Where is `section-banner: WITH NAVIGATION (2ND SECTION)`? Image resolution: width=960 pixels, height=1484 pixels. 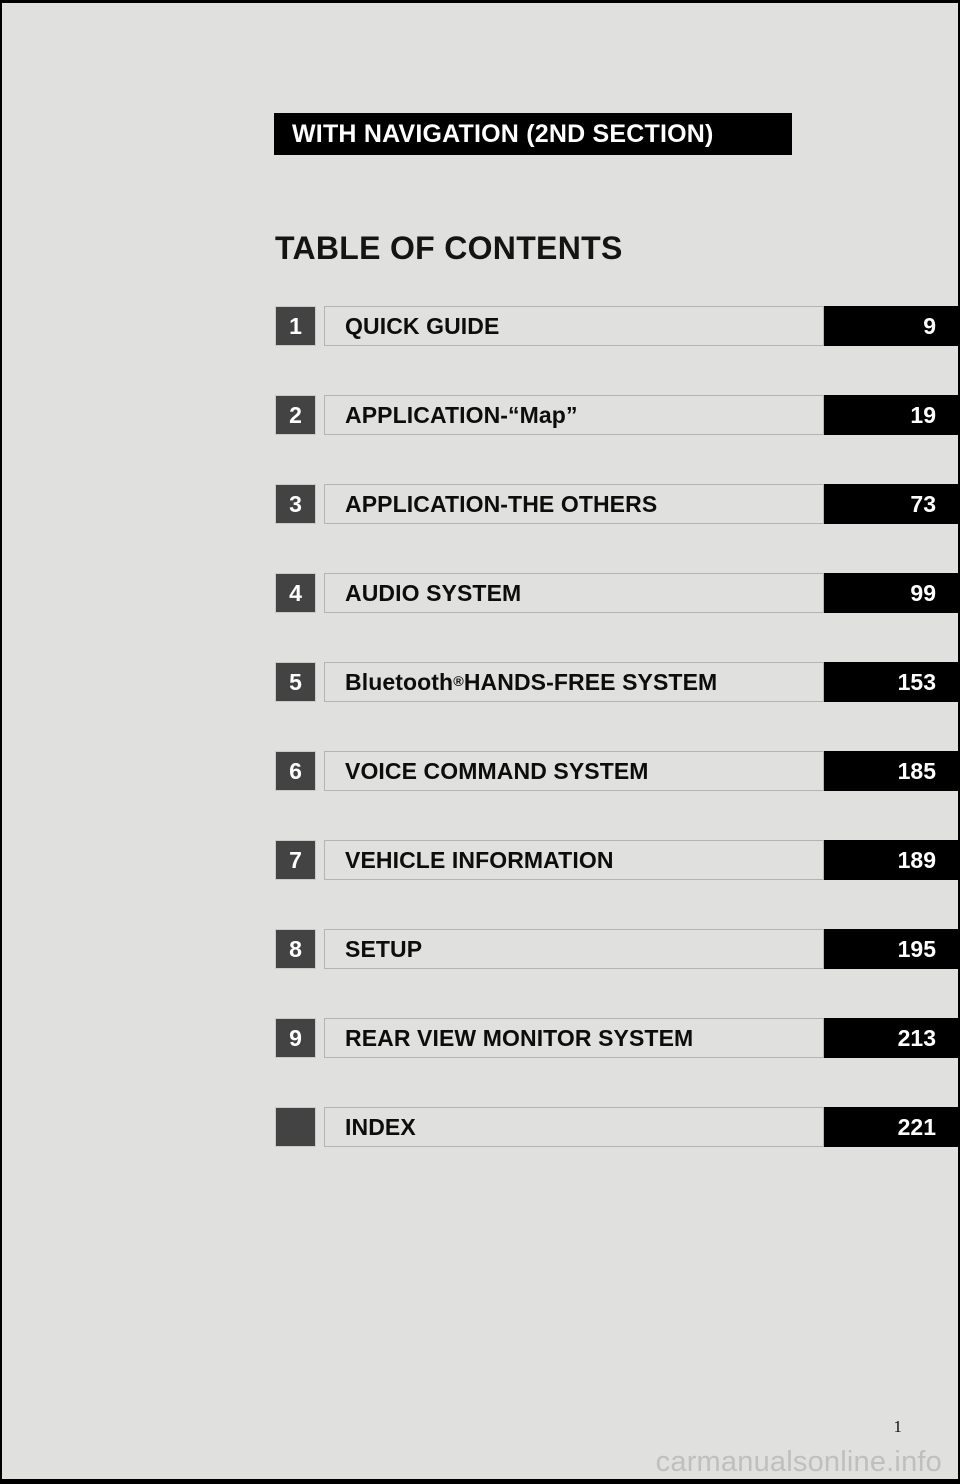
section-banner: WITH NAVIGATION (2ND SECTION) is located at coordinates (533, 134).